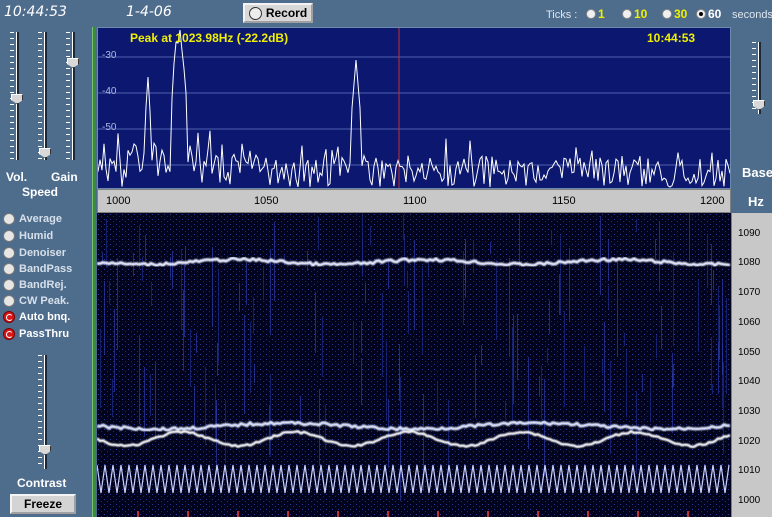 The height and width of the screenshot is (517, 772). Describe the element at coordinates (756, 201) in the screenshot. I see `hz-label: Hz` at that location.